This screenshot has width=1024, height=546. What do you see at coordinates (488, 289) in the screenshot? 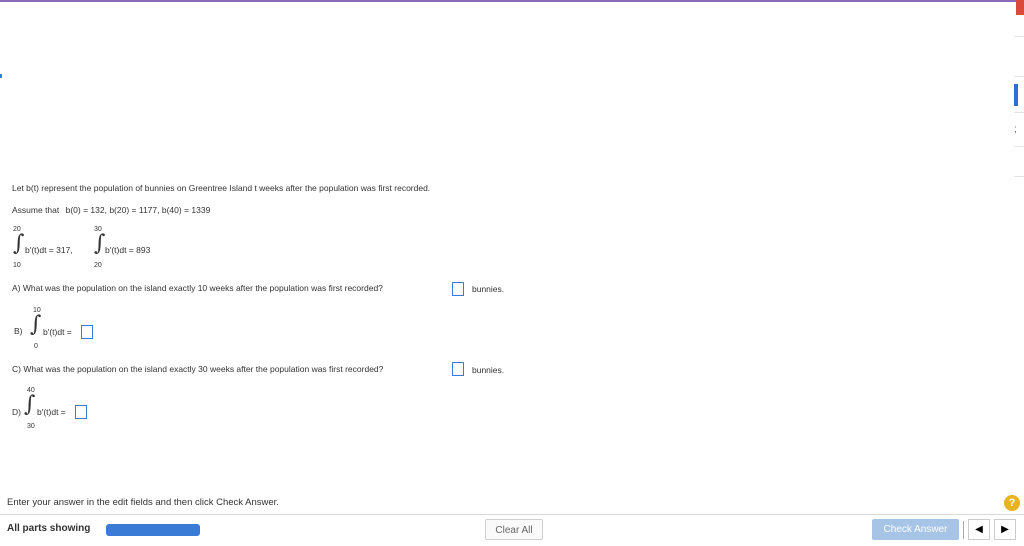
I see `part-a-unit: bunnies.` at bounding box center [488, 289].